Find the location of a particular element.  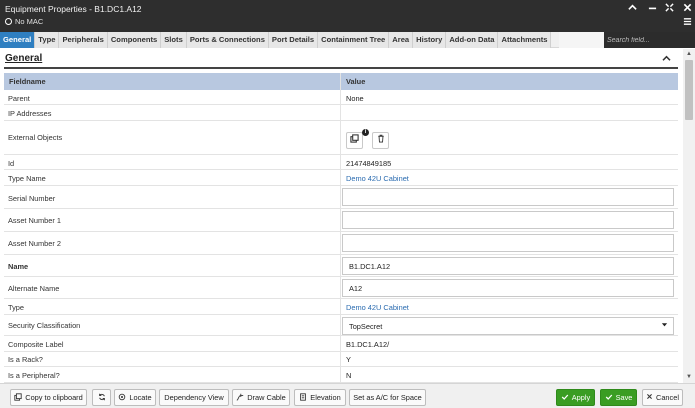

mac-status-icon is located at coordinates (8, 21).